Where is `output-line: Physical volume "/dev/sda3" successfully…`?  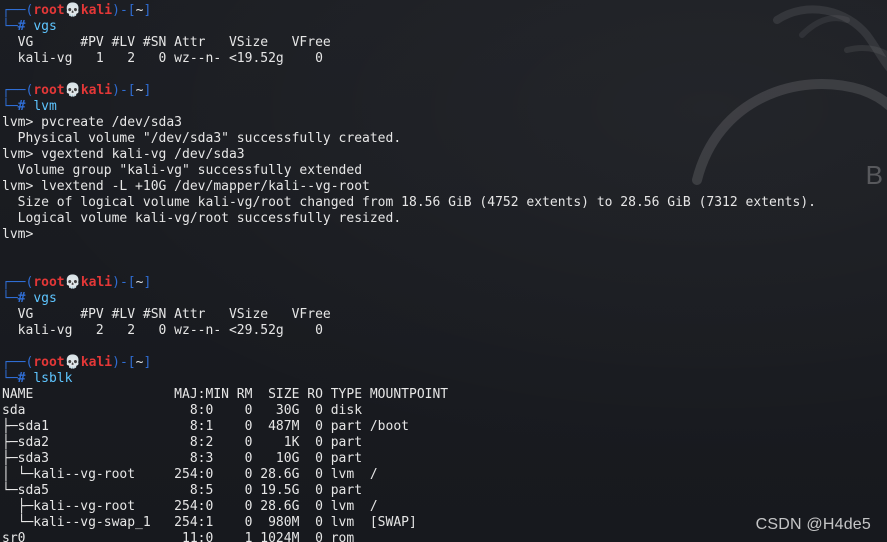 output-line: Physical volume "/dev/sda3" successfully… is located at coordinates (202, 138).